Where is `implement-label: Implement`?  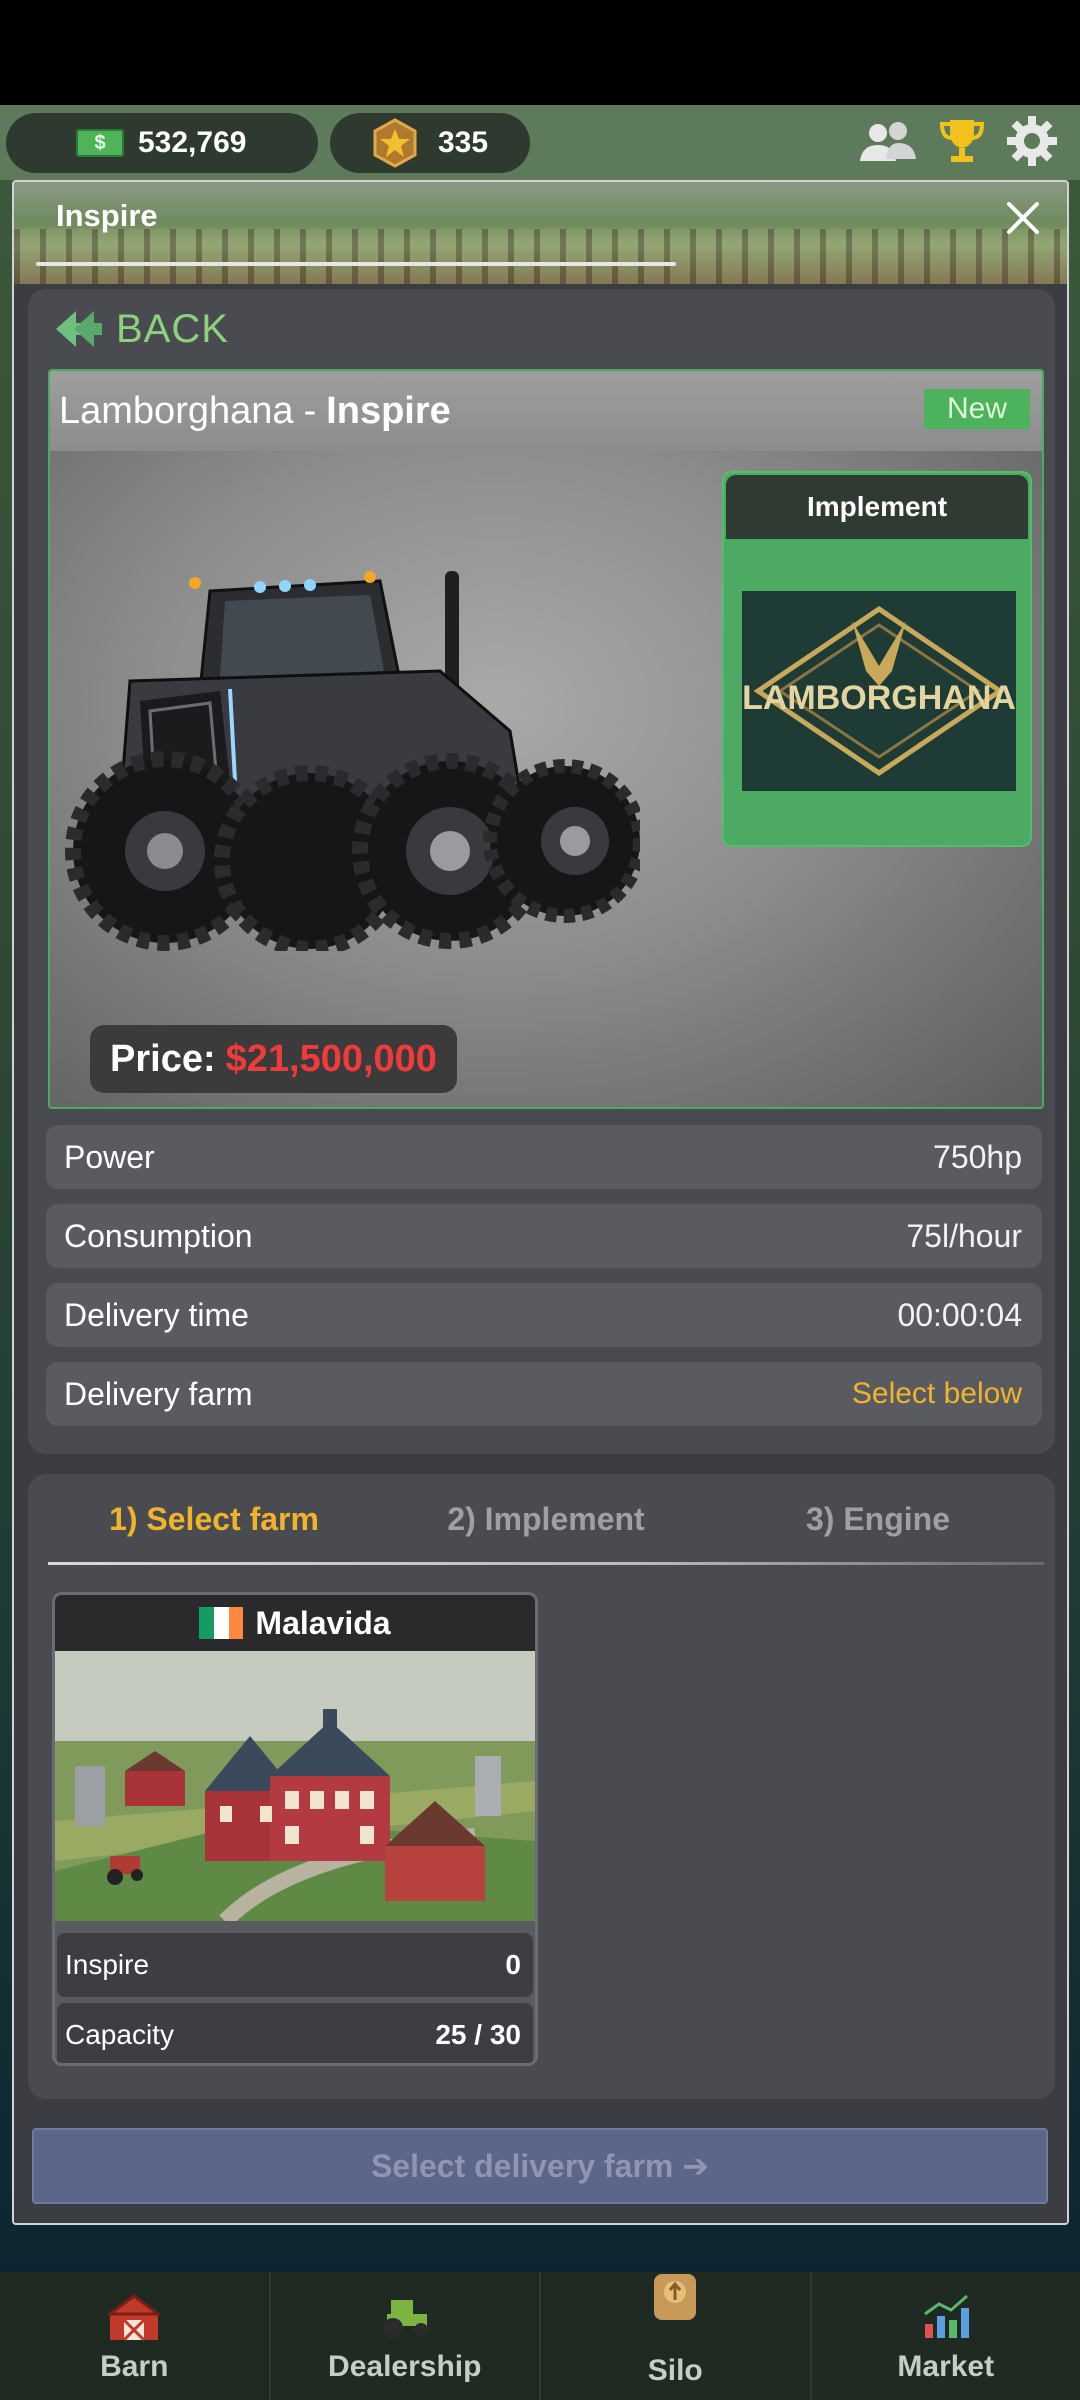
implement-label: Implement is located at coordinates (877, 507).